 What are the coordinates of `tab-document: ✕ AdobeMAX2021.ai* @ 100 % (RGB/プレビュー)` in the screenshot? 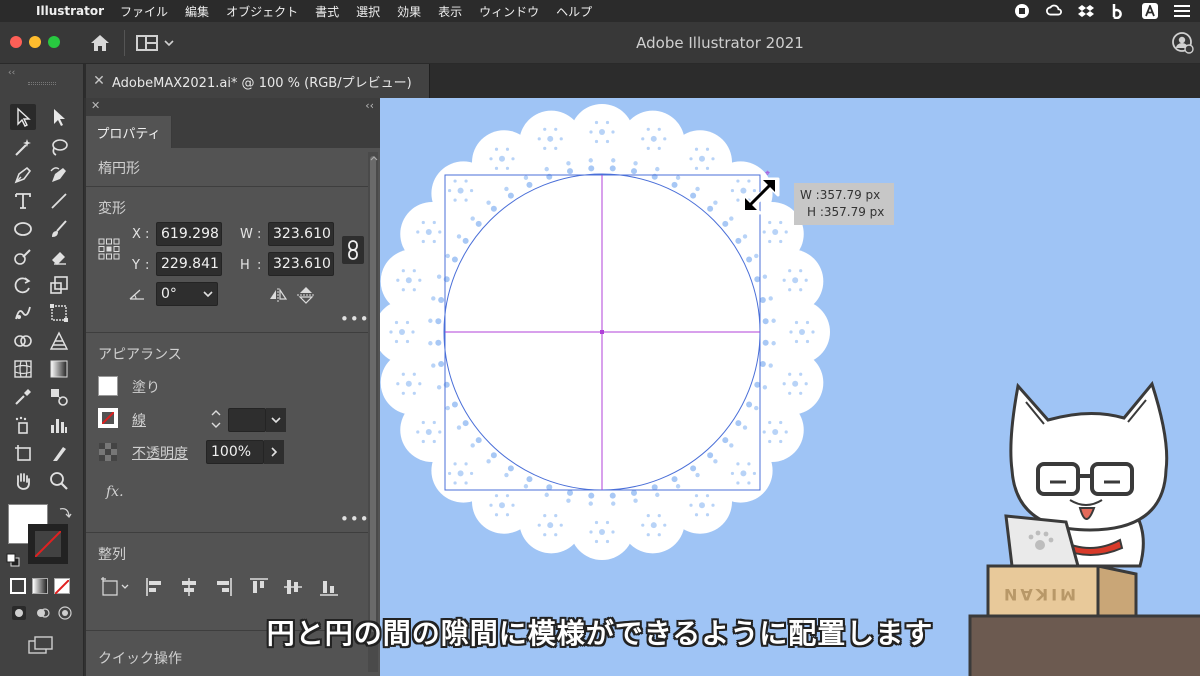 It's located at (258, 81).